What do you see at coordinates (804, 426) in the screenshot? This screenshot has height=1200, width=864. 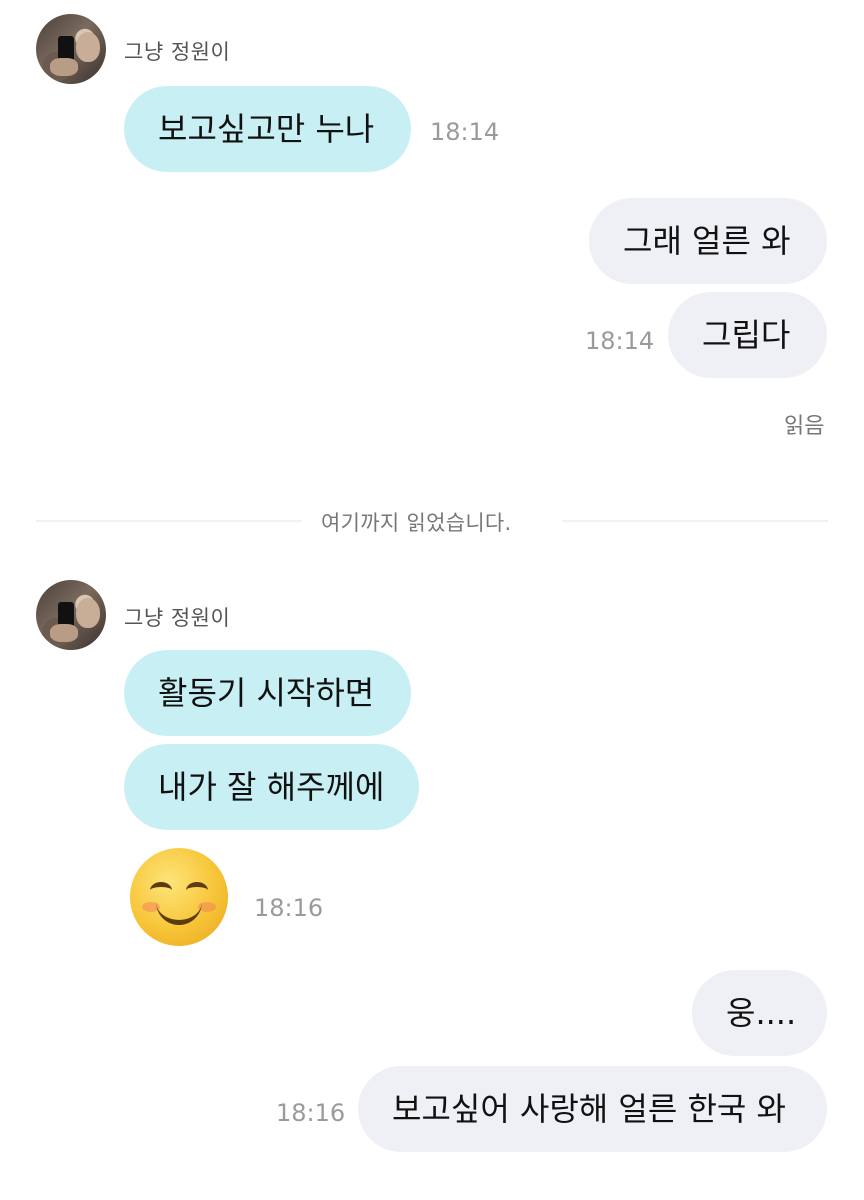 I see `read-status: 읽음` at bounding box center [804, 426].